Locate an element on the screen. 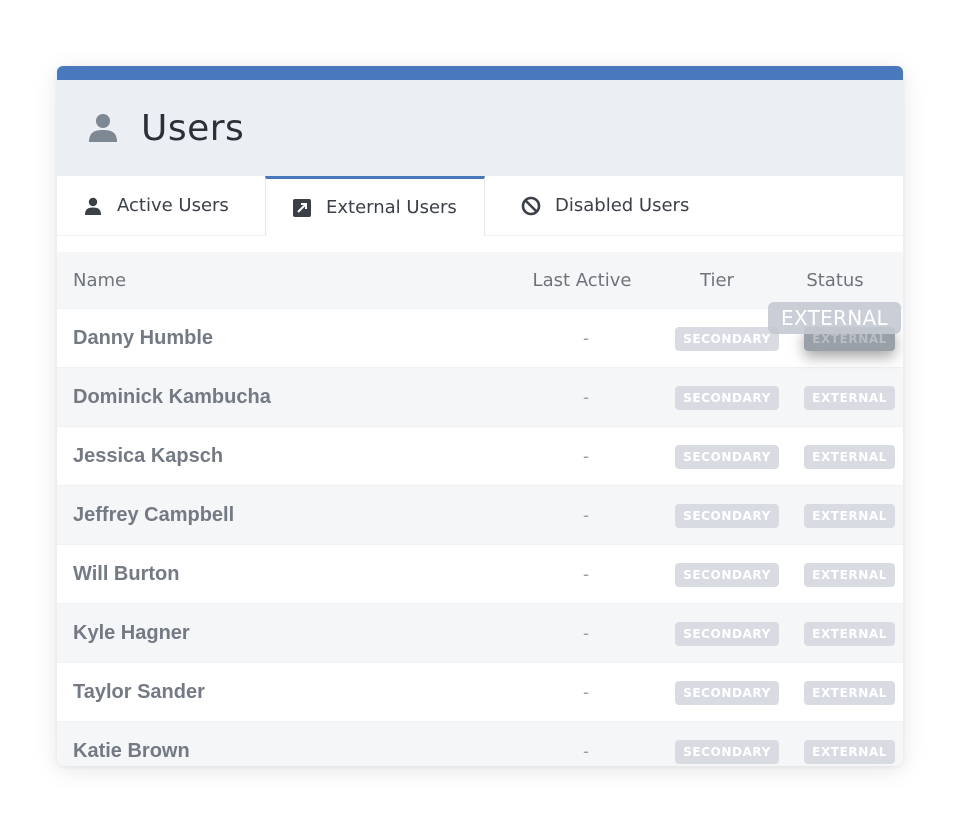 The height and width of the screenshot is (830, 960). page-title: Users is located at coordinates (193, 128).